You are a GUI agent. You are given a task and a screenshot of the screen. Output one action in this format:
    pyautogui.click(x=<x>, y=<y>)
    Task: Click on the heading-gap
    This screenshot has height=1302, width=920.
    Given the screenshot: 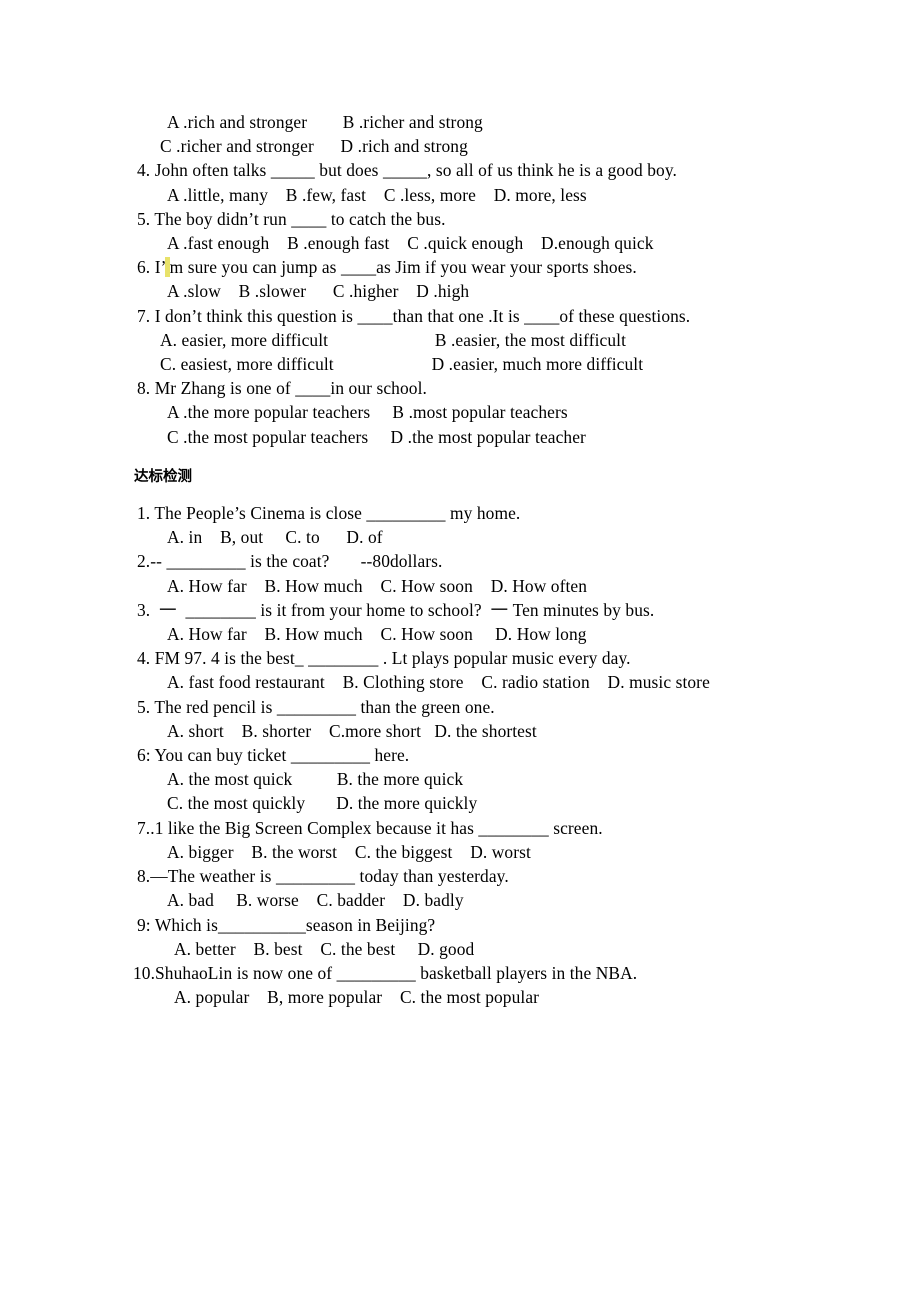 What is the action you would take?
    pyautogui.click(x=460, y=495)
    